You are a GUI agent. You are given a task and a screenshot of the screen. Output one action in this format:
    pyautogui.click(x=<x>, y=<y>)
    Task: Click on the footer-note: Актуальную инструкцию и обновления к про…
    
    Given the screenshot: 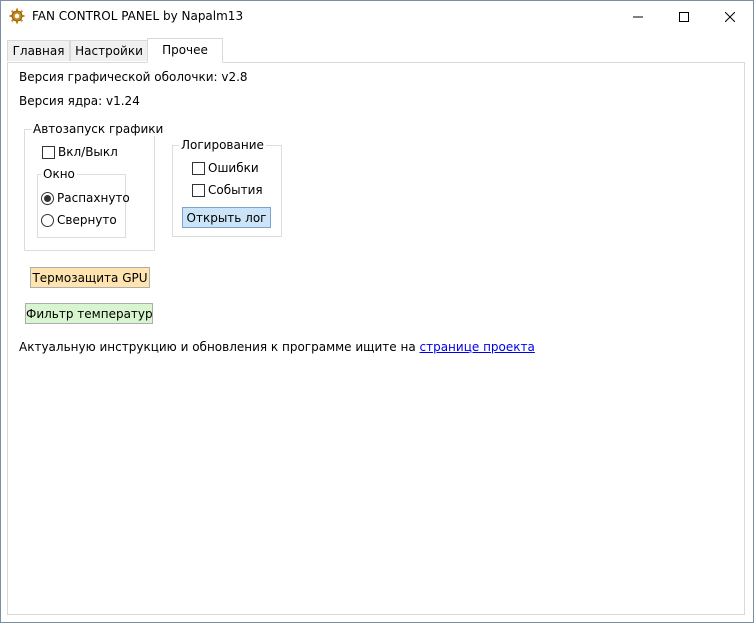 What is the action you would take?
    pyautogui.click(x=277, y=347)
    